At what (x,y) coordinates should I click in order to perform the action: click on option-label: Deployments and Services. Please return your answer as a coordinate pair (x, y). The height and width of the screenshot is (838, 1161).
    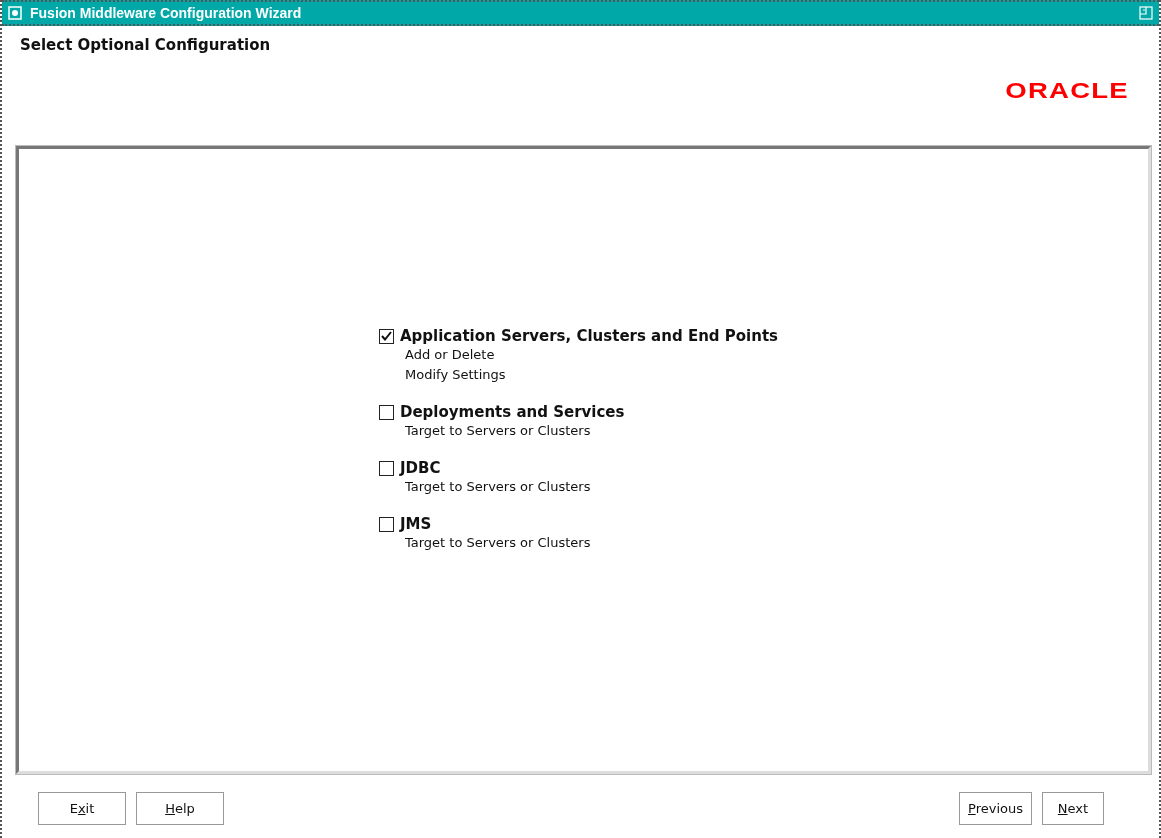
    Looking at the image, I should click on (512, 412).